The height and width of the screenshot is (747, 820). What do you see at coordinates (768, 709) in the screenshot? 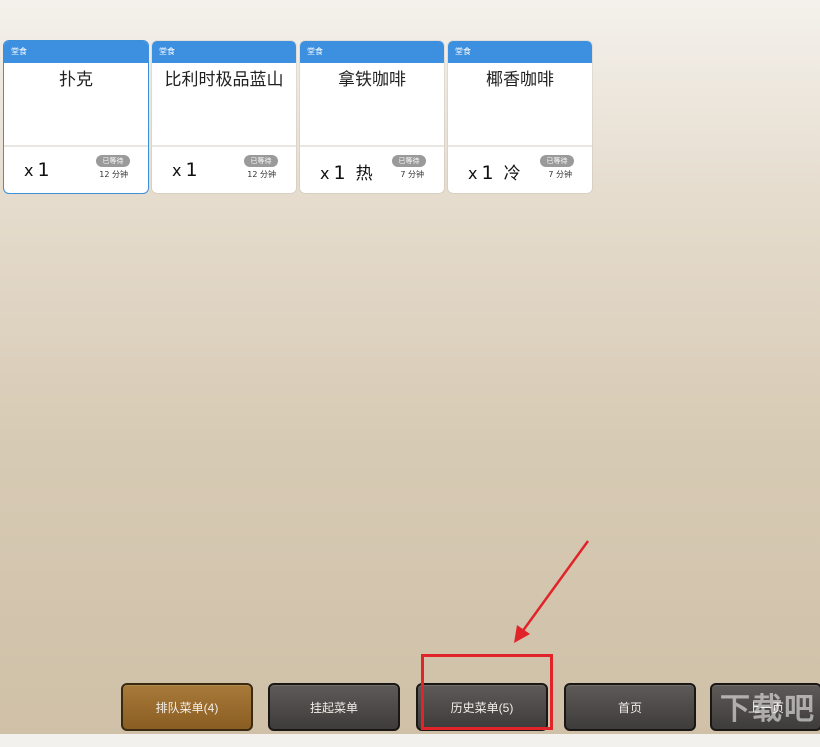
I see `watermark-logo: 下载吧` at bounding box center [768, 709].